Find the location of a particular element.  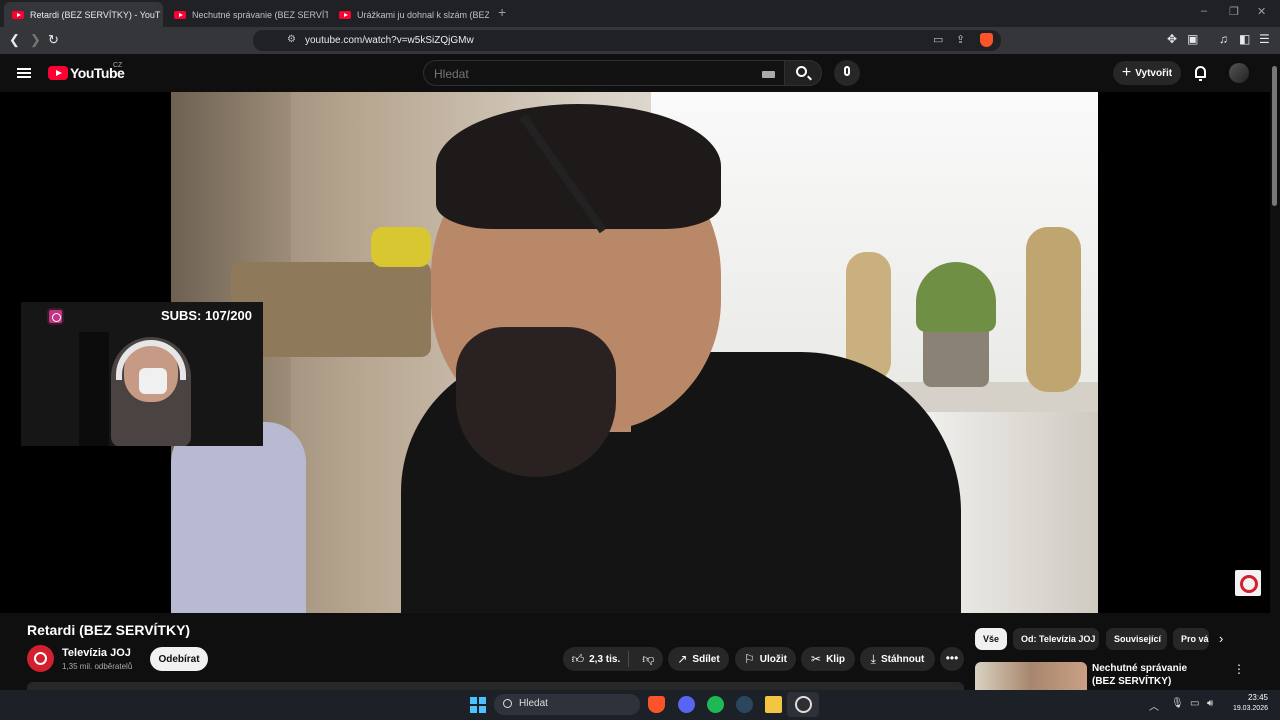

download-button: ⤓ Stáhnout is located at coordinates (897, 659).